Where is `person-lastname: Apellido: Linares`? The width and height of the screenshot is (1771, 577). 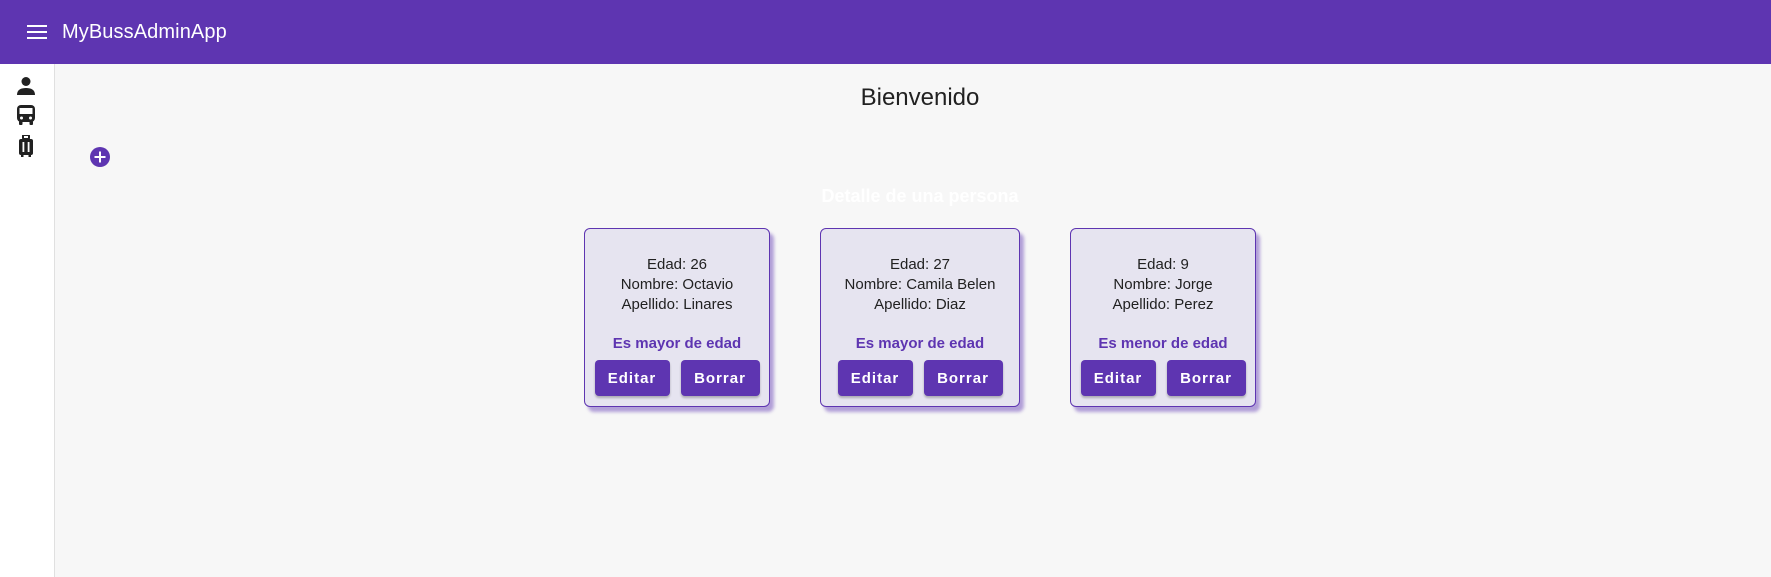
person-lastname: Apellido: Linares is located at coordinates (677, 304).